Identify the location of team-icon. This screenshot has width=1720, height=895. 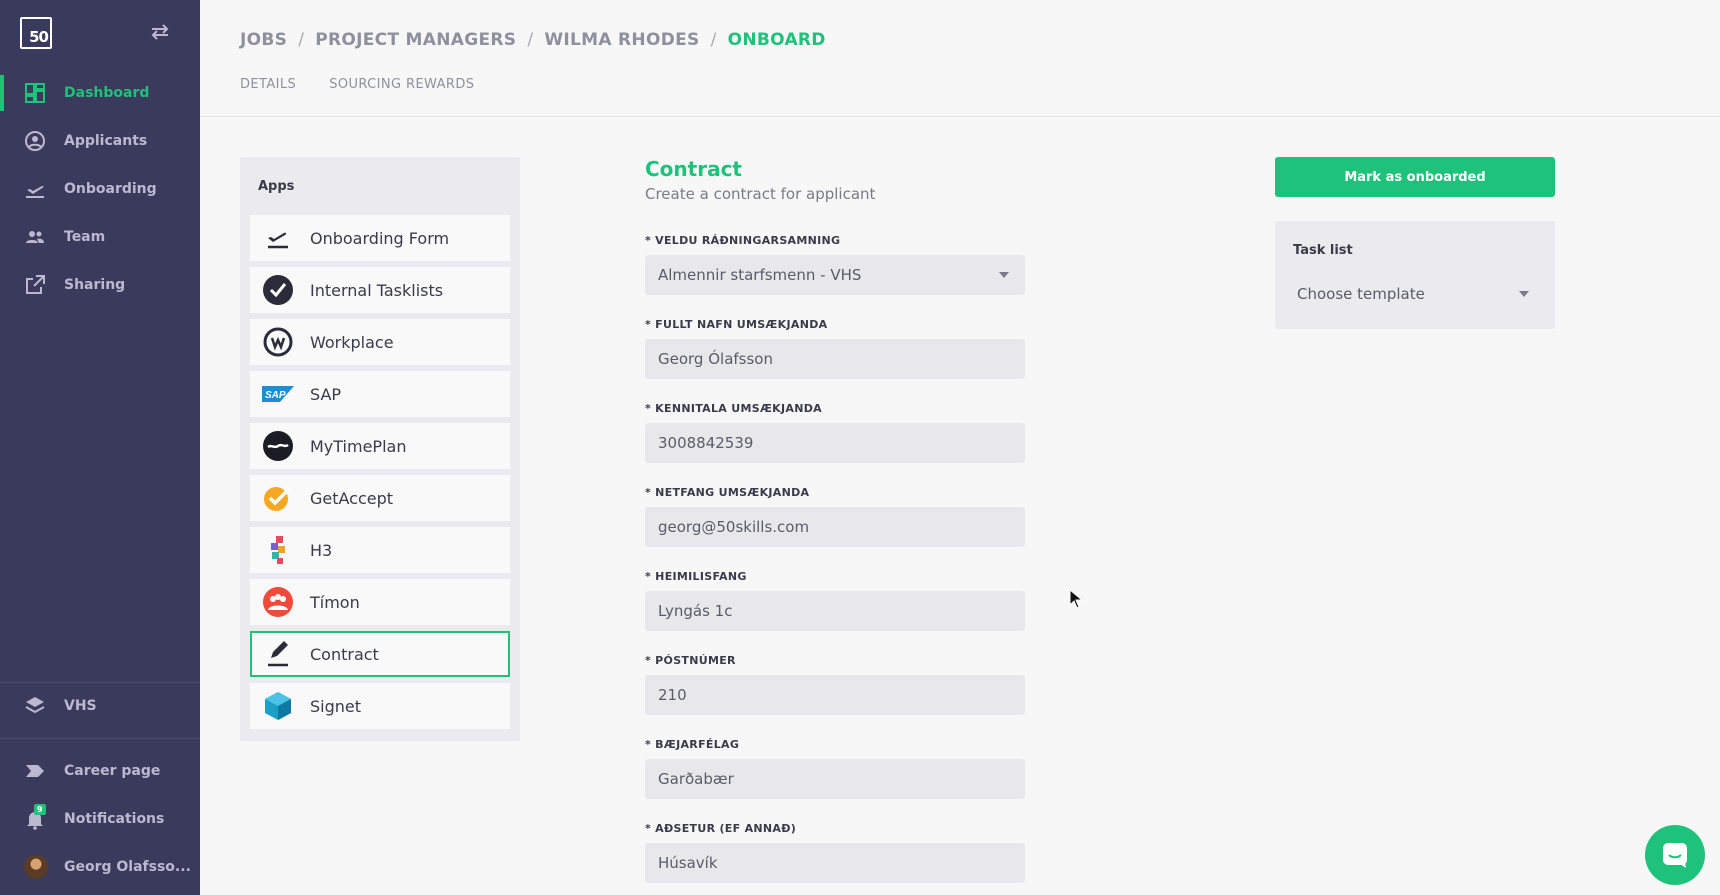
(35, 237).